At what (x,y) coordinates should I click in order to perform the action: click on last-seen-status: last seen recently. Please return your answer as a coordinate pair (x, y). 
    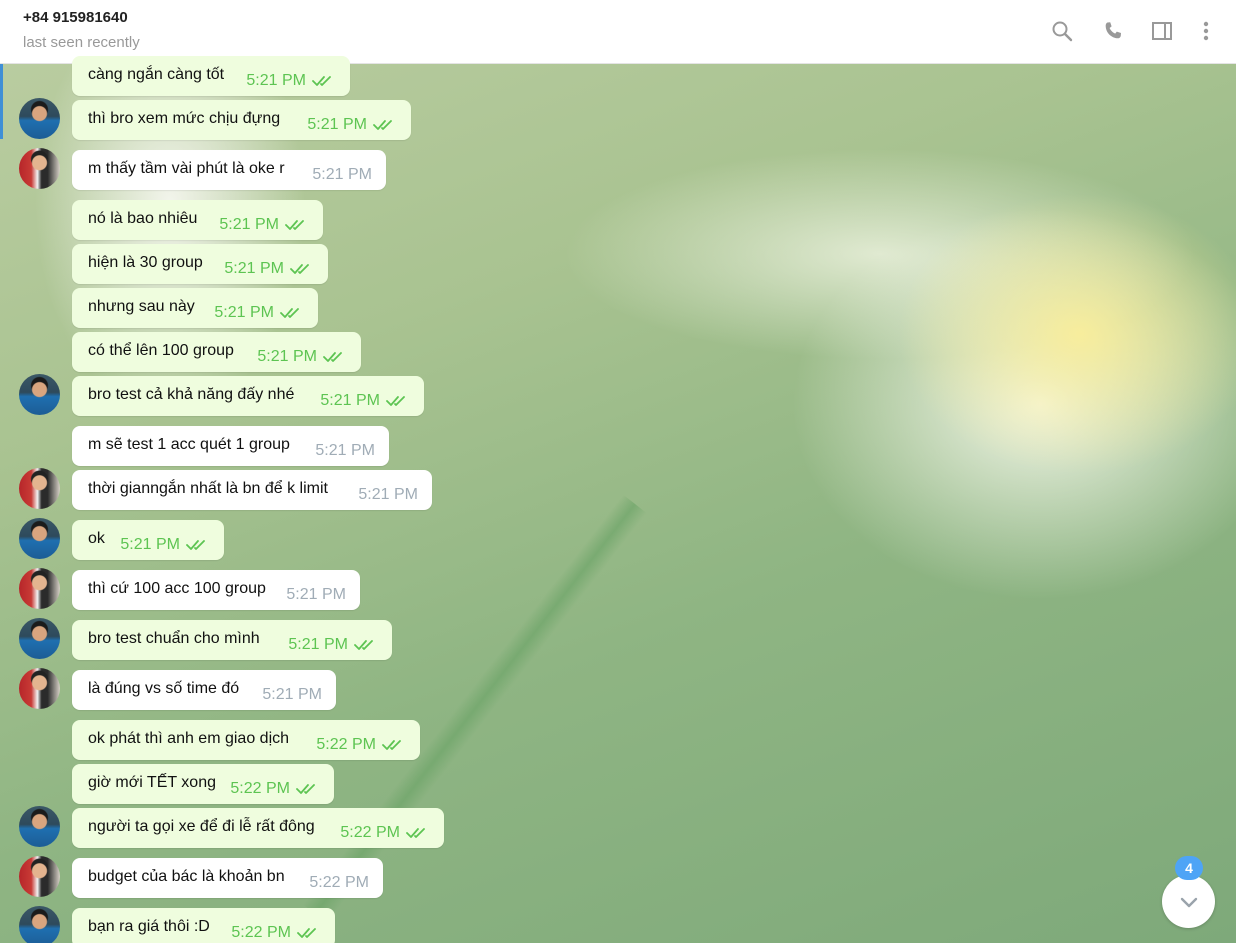
    Looking at the image, I should click on (81, 42).